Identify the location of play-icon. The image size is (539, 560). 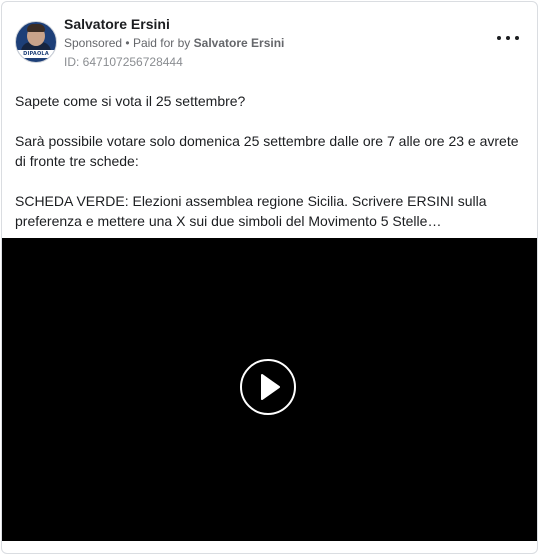
(270, 387).